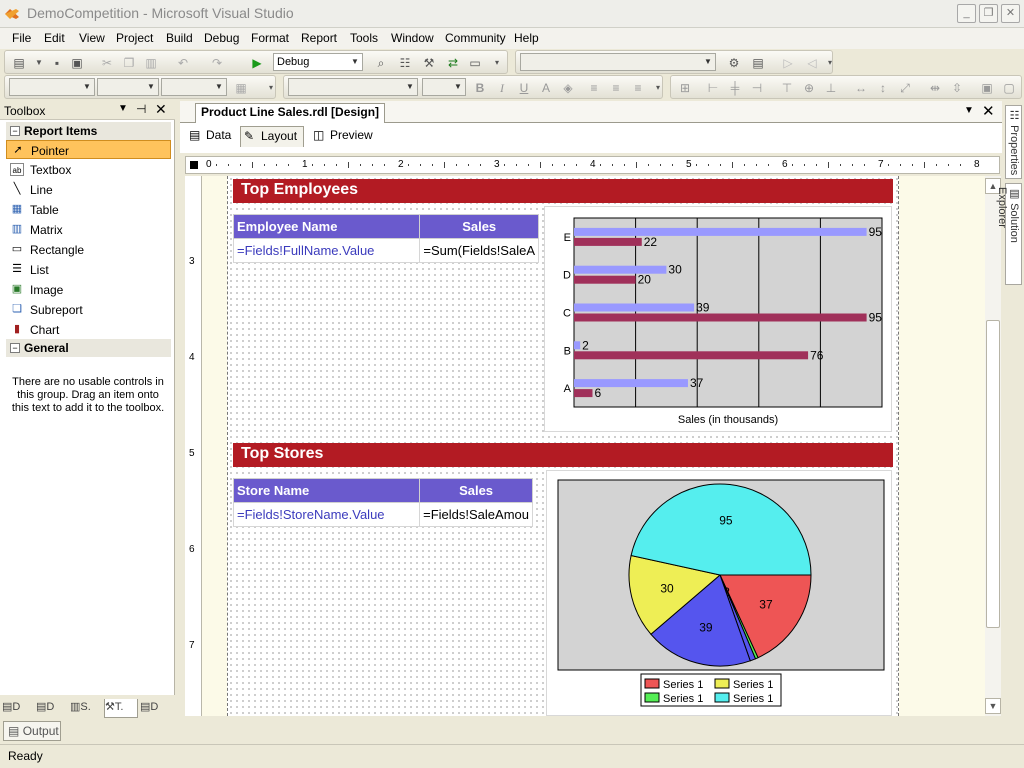 This screenshot has width=1024, height=768. What do you see at coordinates (546, 88) in the screenshot?
I see `font-color-icon: A` at bounding box center [546, 88].